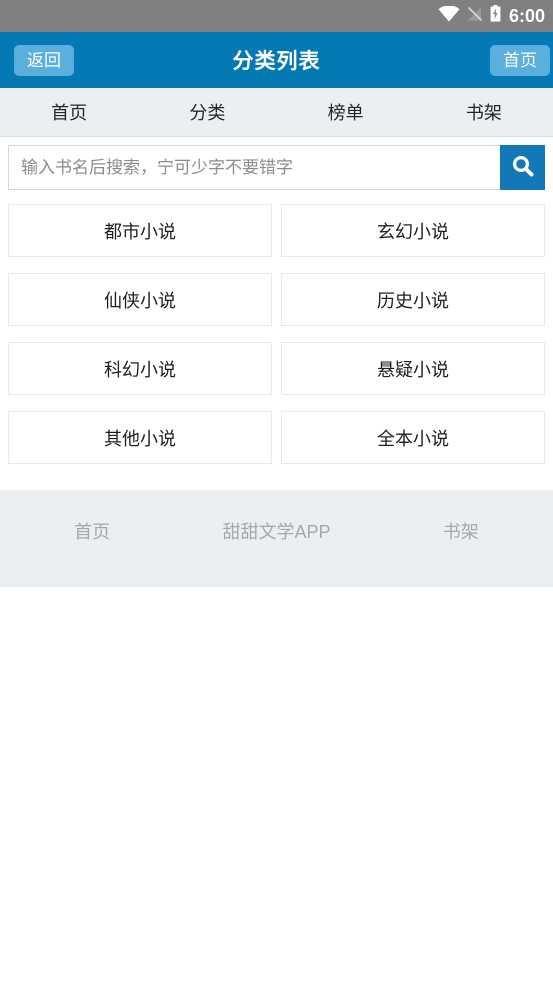 The image size is (553, 983). I want to click on back-button: 返回, so click(44, 60).